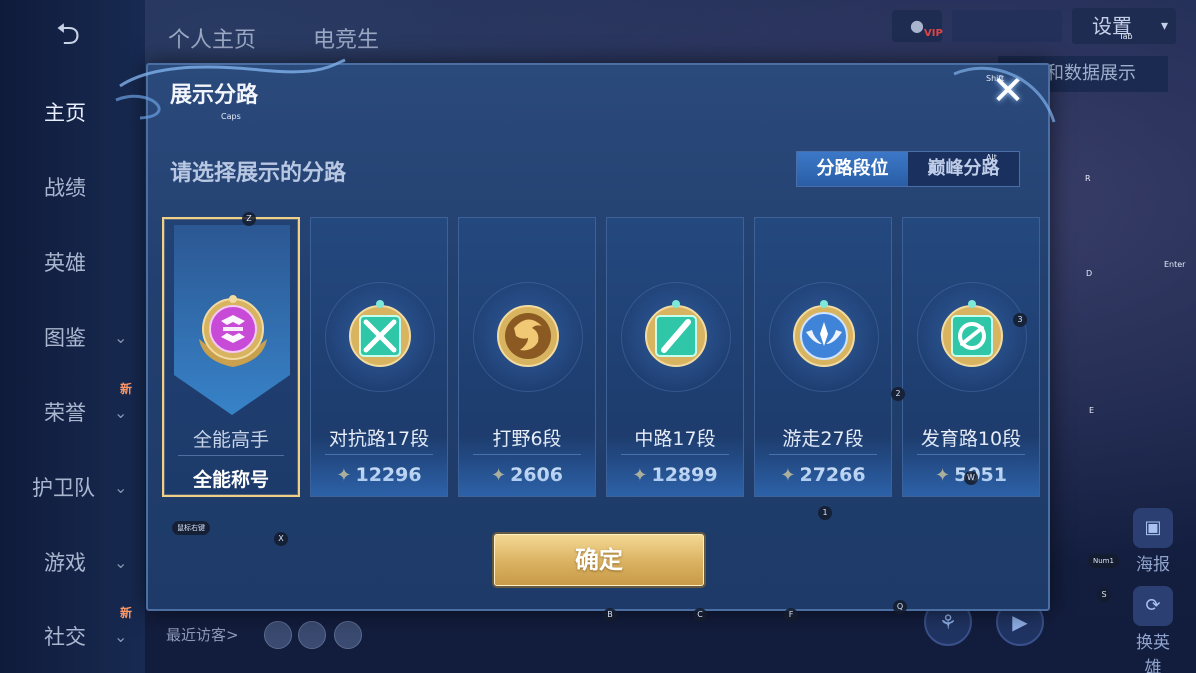  What do you see at coordinates (231, 455) in the screenshot?
I see `divider` at bounding box center [231, 455].